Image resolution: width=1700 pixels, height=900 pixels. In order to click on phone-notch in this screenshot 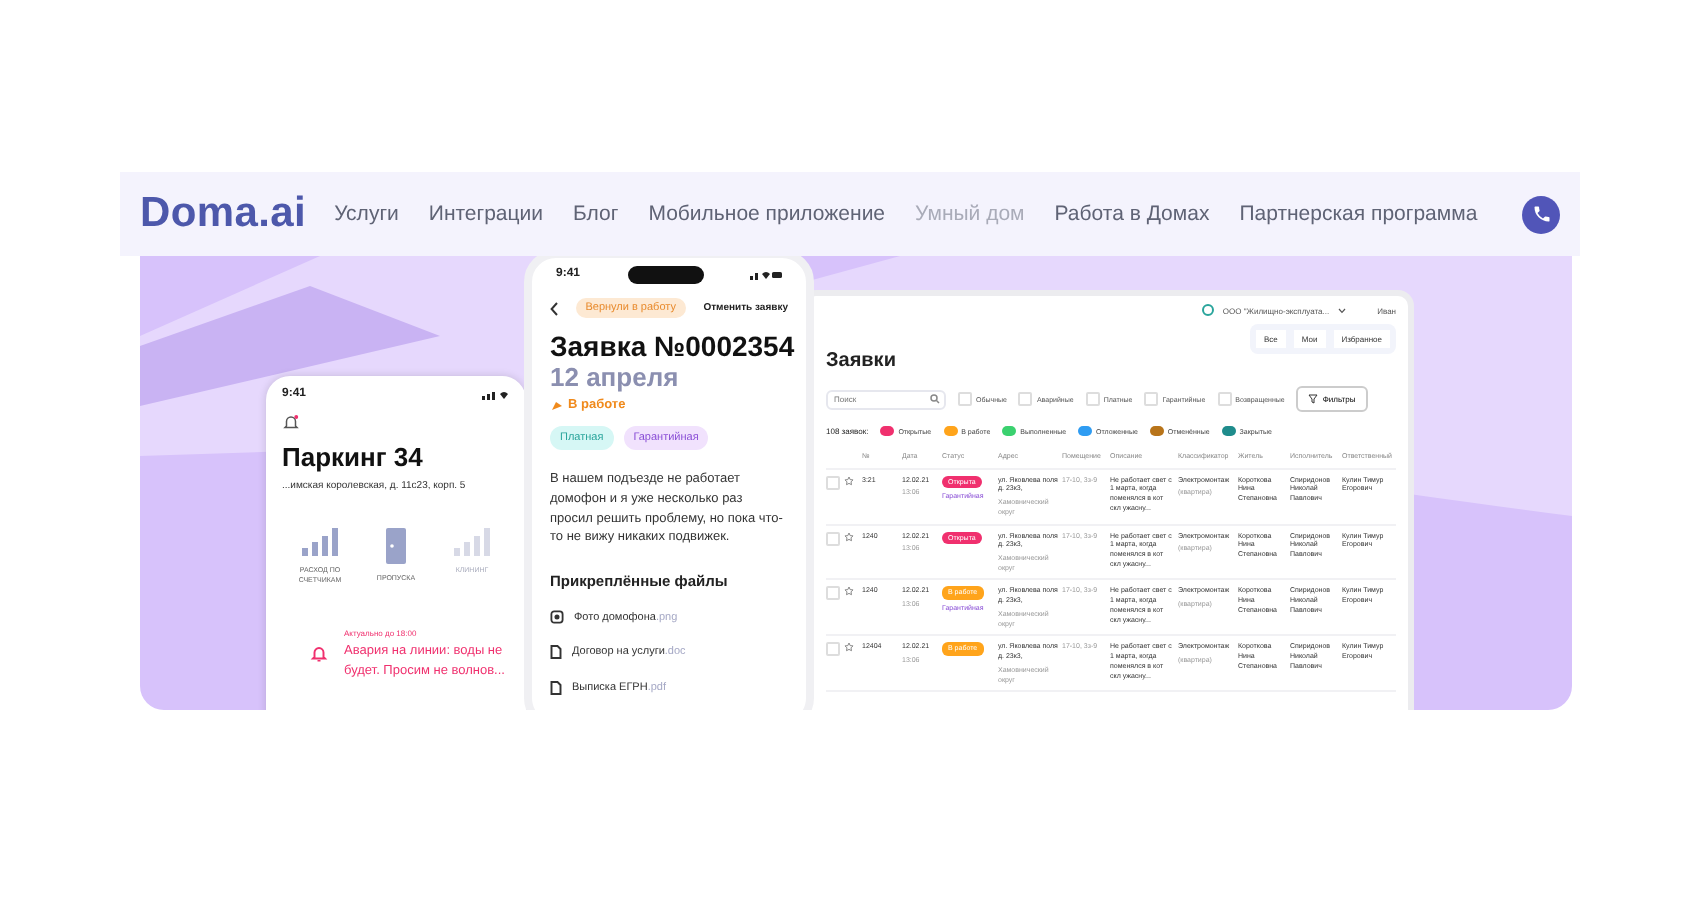, I will do `click(665, 274)`.